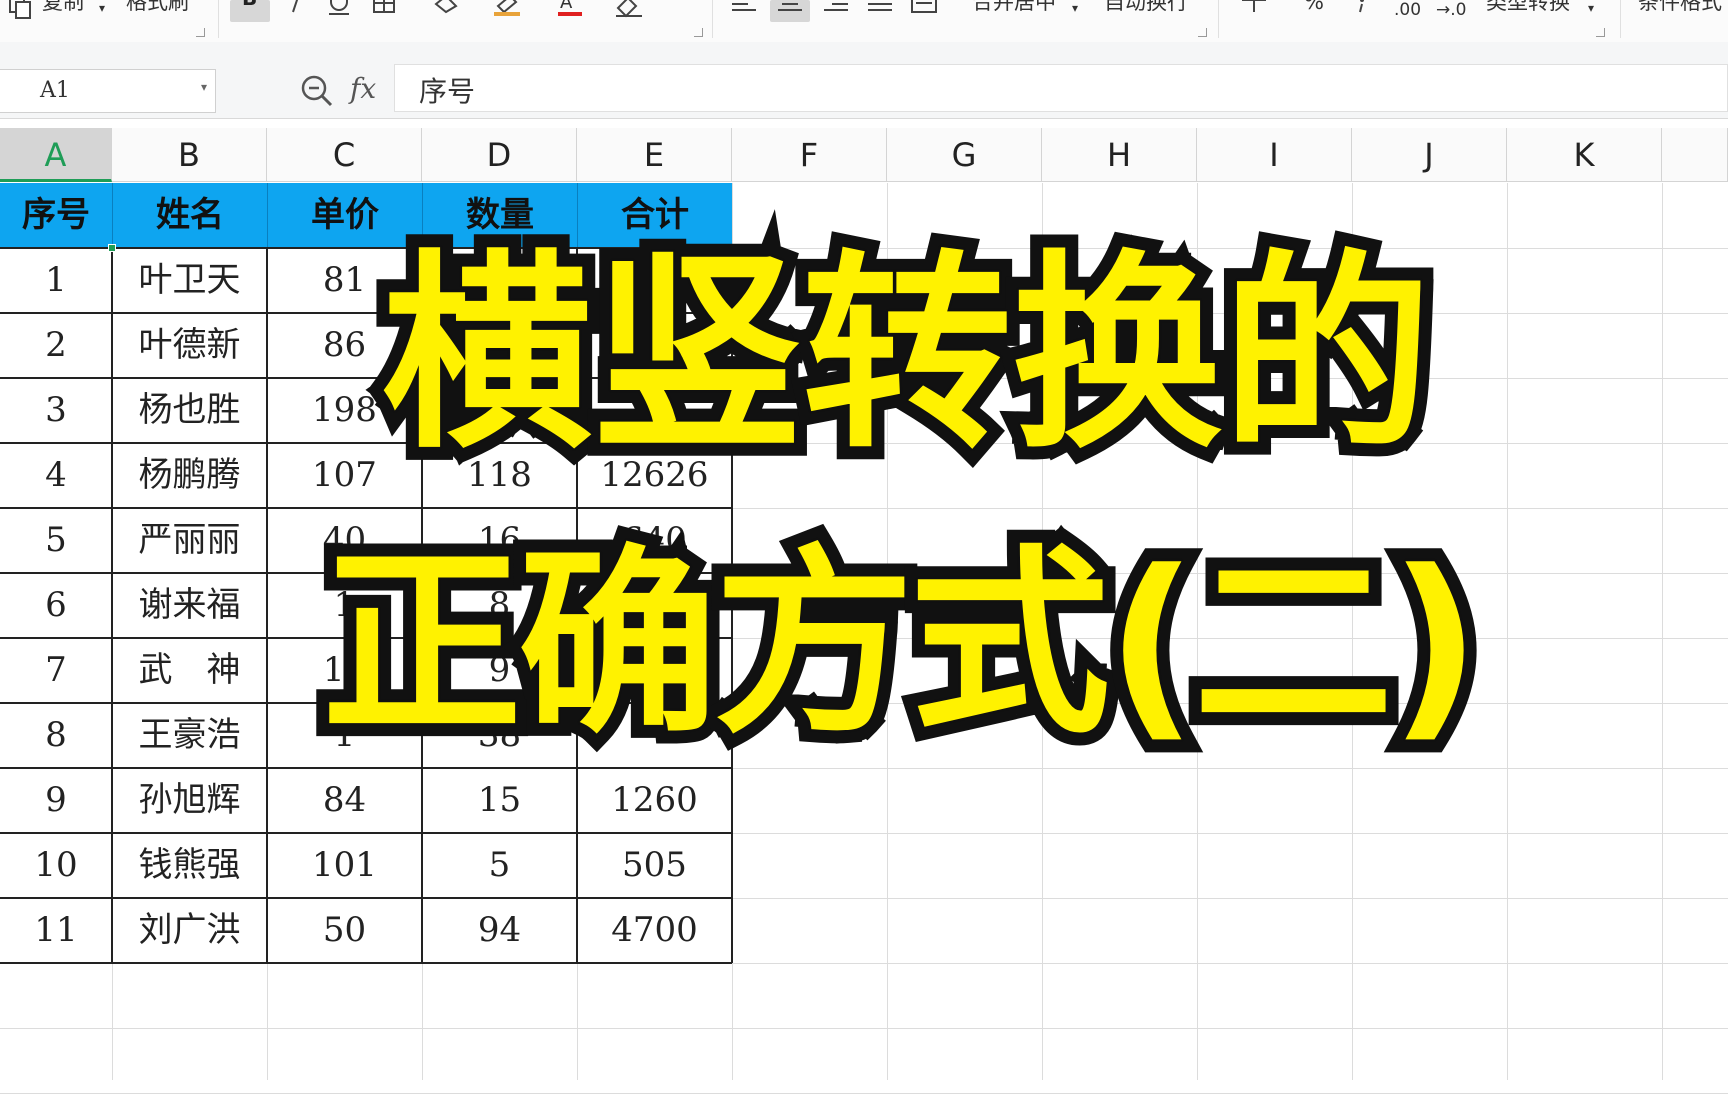 Image resolution: width=1728 pixels, height=1094 pixels. I want to click on table-cell: 9, so click(56, 800).